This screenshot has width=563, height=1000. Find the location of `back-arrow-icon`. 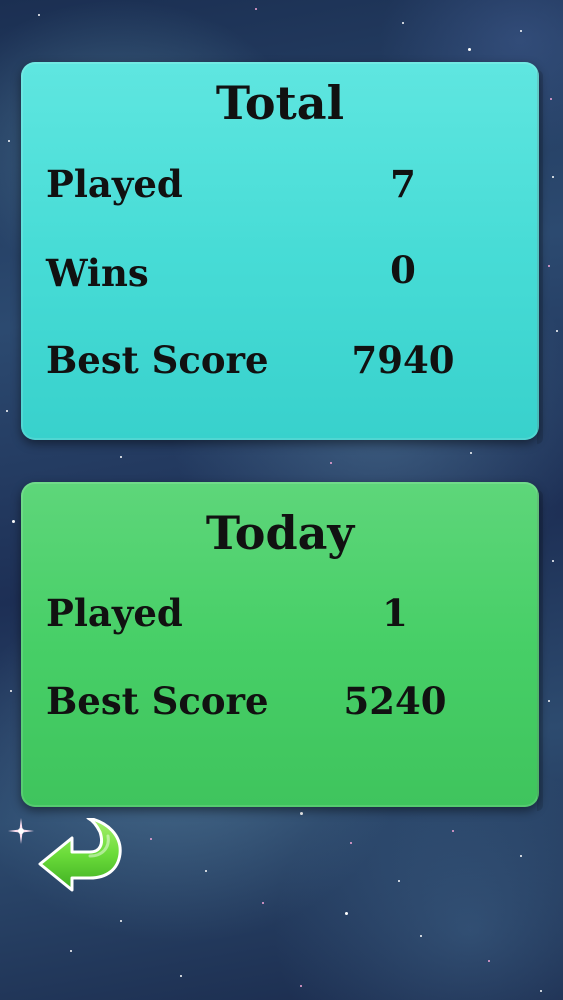

back-arrow-icon is located at coordinates (80, 854).